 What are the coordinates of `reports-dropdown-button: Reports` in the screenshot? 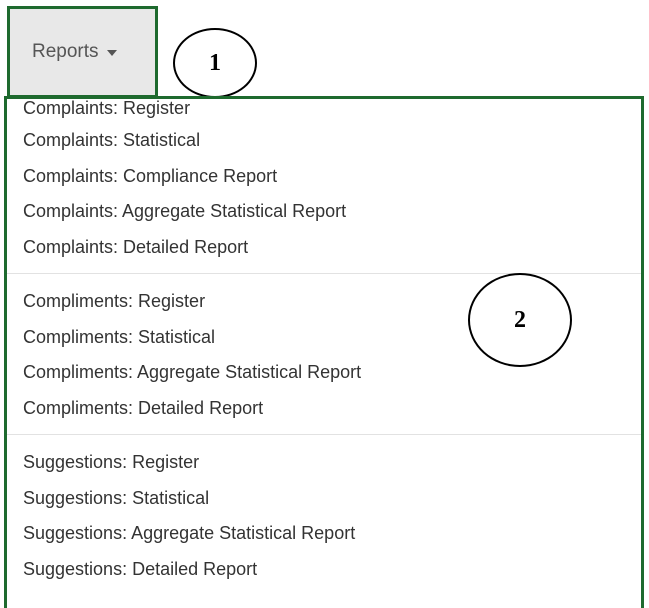 It's located at (82, 52).